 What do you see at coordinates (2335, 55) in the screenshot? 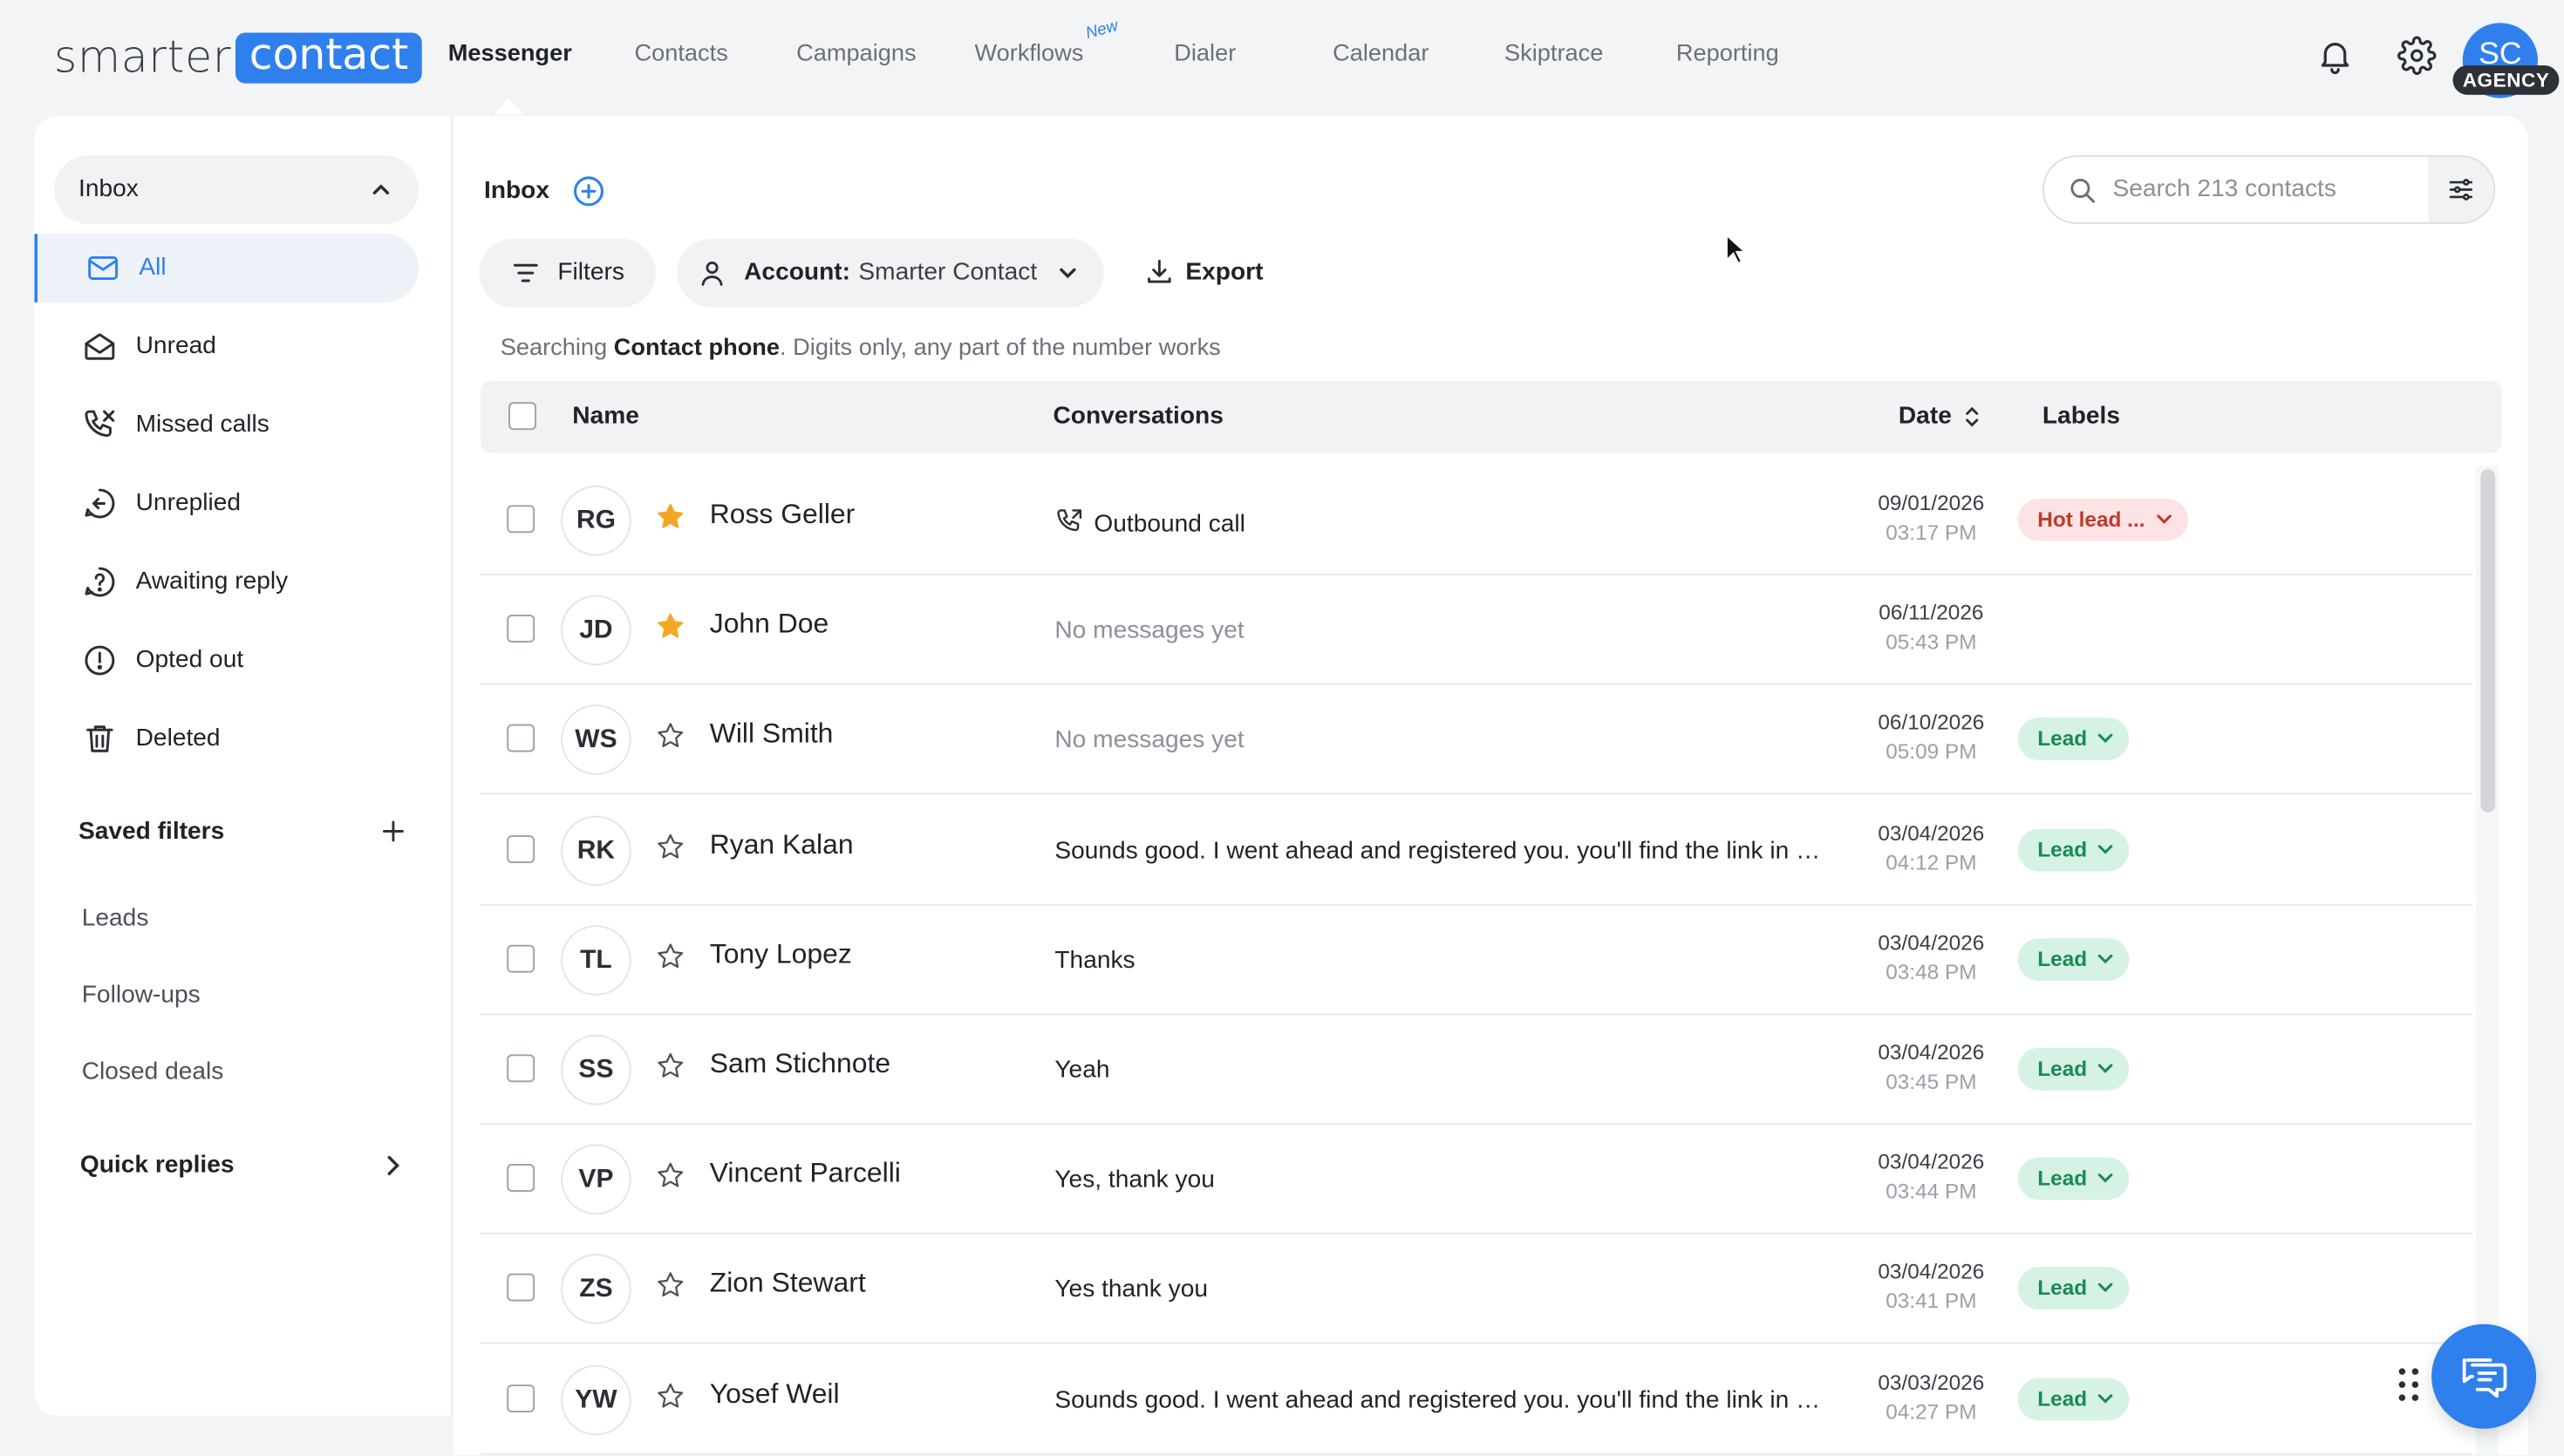
I see `bell-icon` at bounding box center [2335, 55].